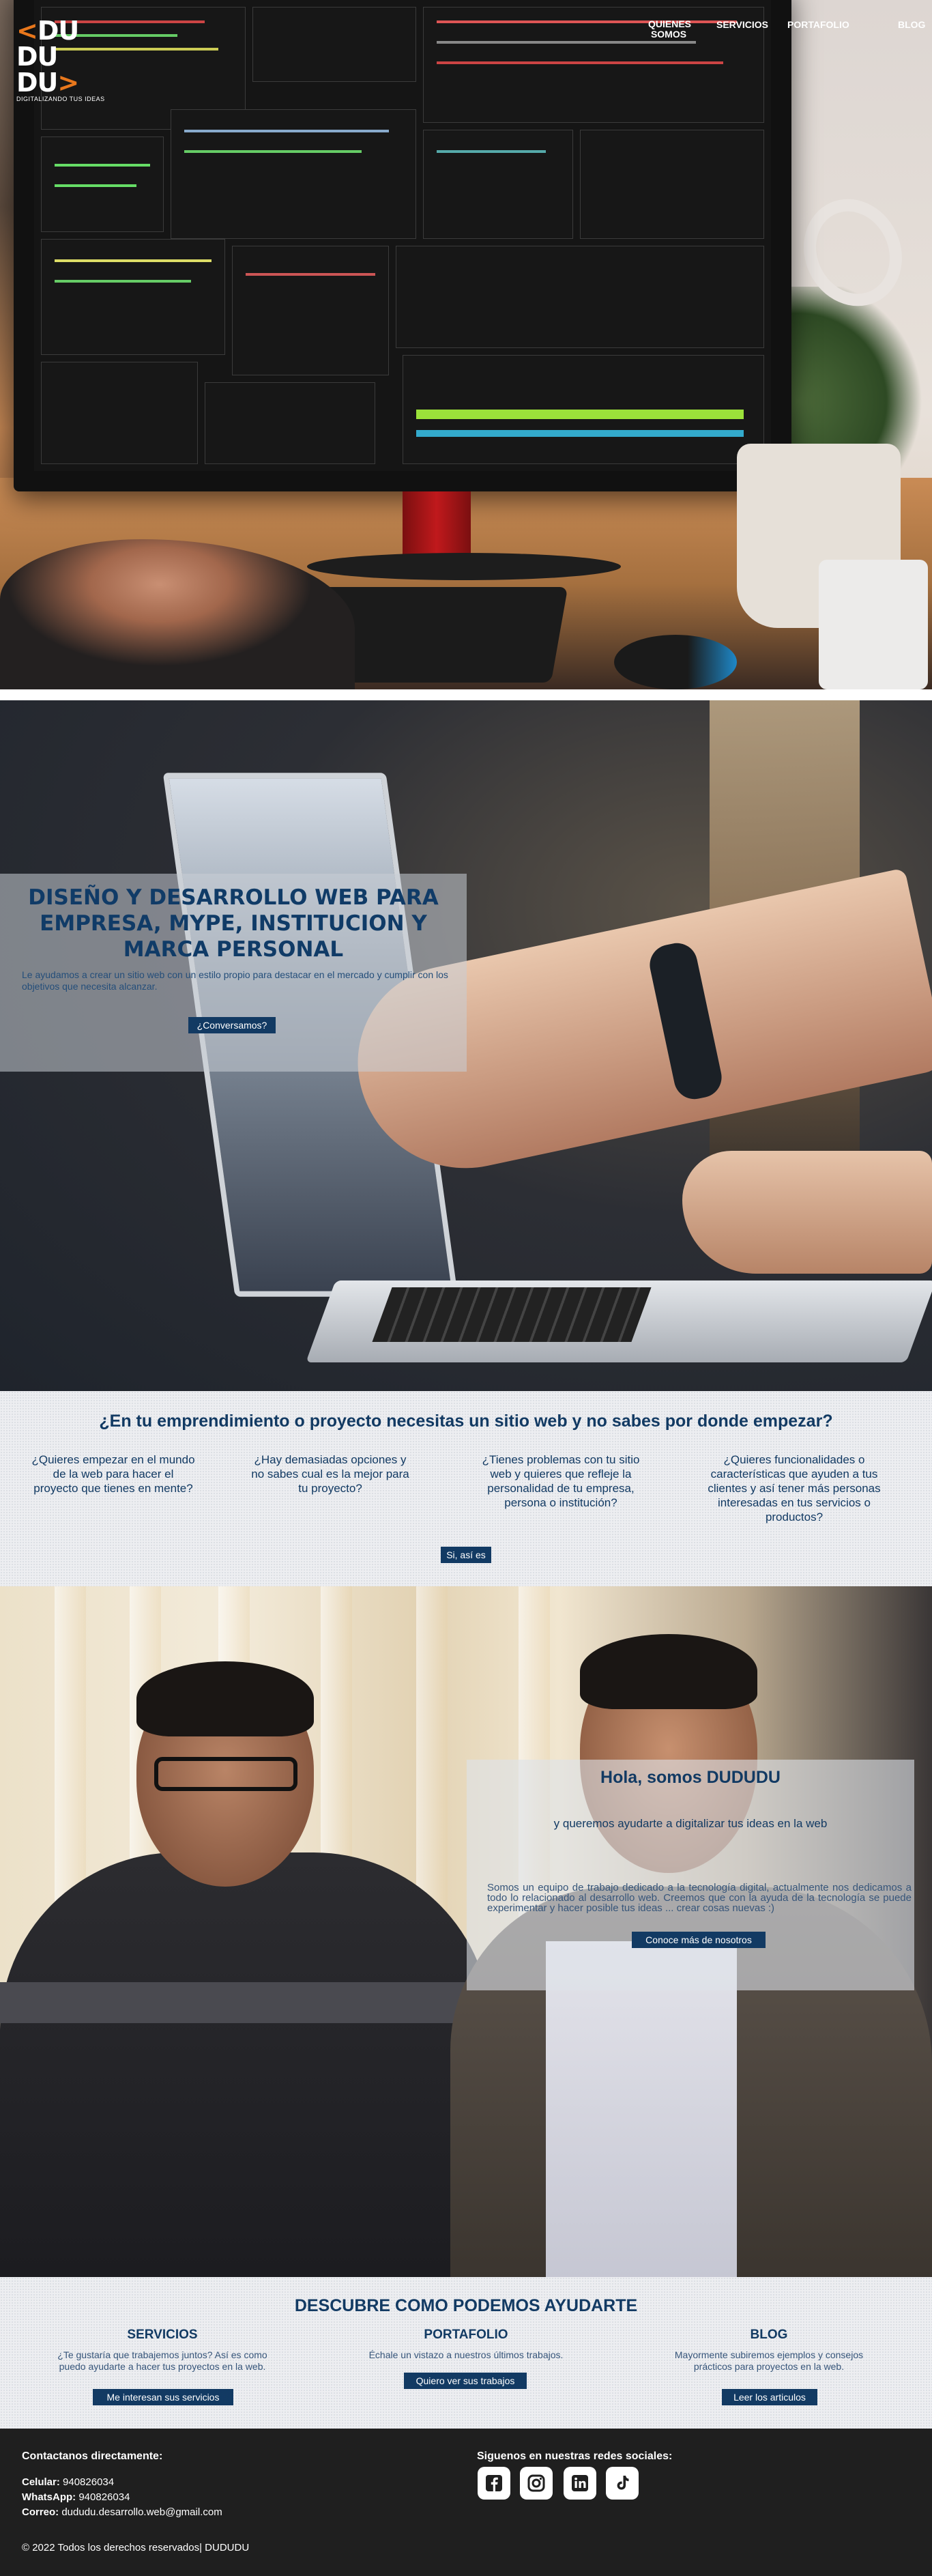 The image size is (932, 2576). I want to click on services-title: DESCUBRE COMO PODEMOS AYUDARTE, so click(466, 2305).